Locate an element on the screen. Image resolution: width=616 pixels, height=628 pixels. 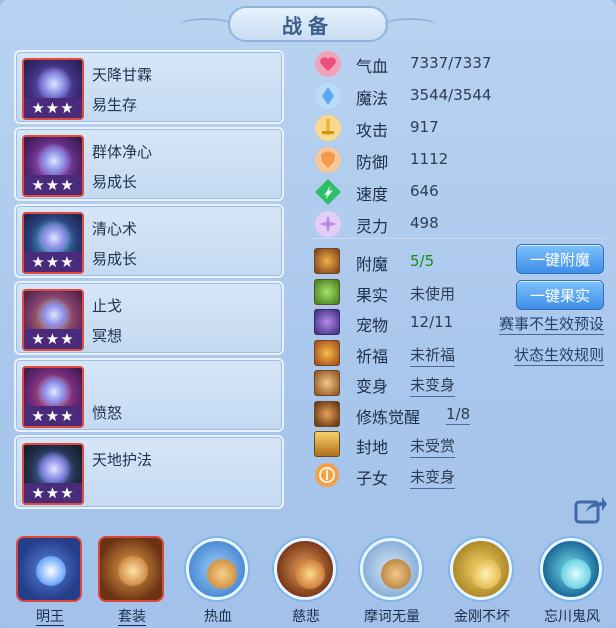
slot-caption: 套装 is located at coordinates (132, 617).